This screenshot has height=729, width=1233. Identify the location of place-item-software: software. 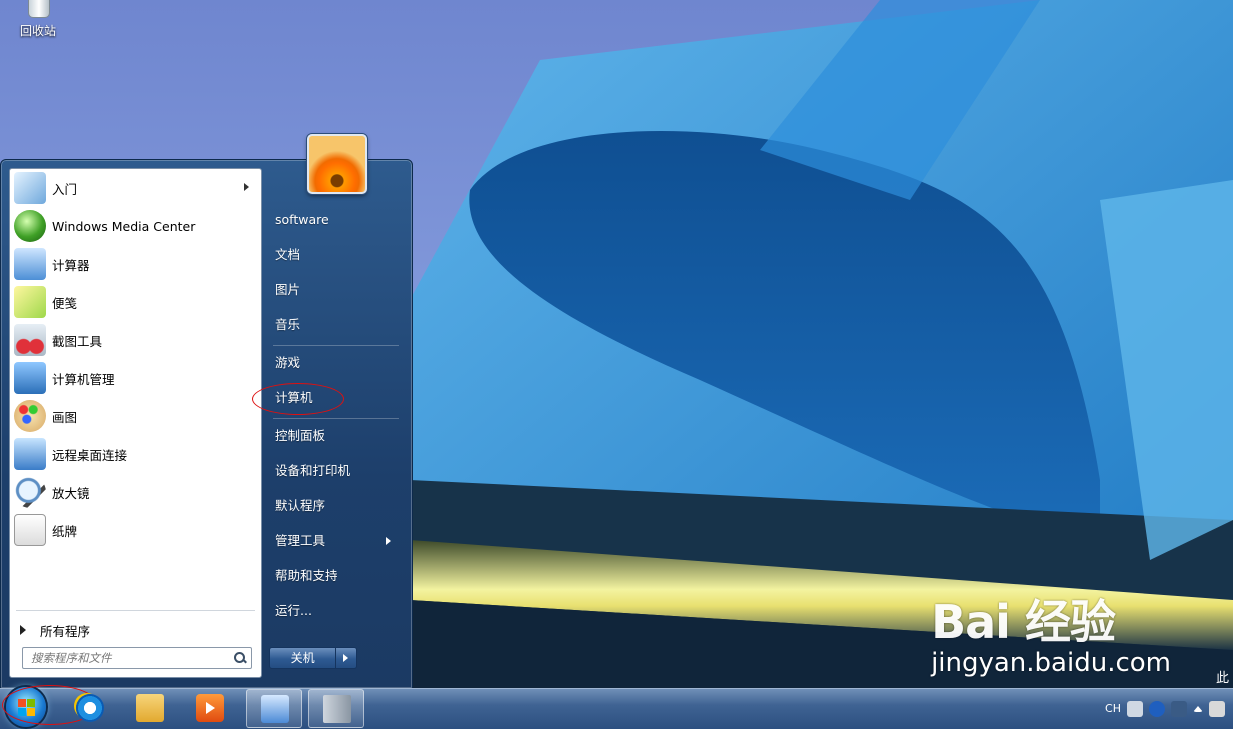
(333, 220).